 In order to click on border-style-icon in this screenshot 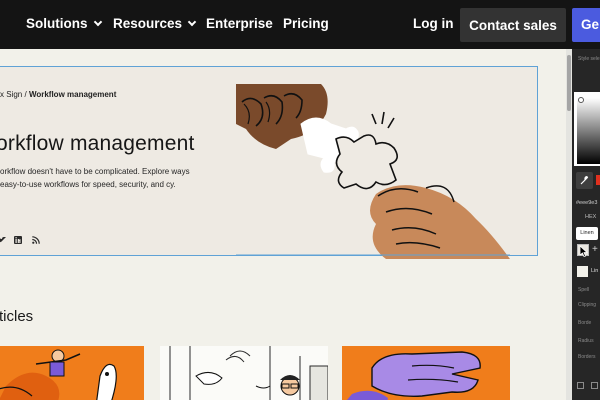, I will do `click(580, 385)`.